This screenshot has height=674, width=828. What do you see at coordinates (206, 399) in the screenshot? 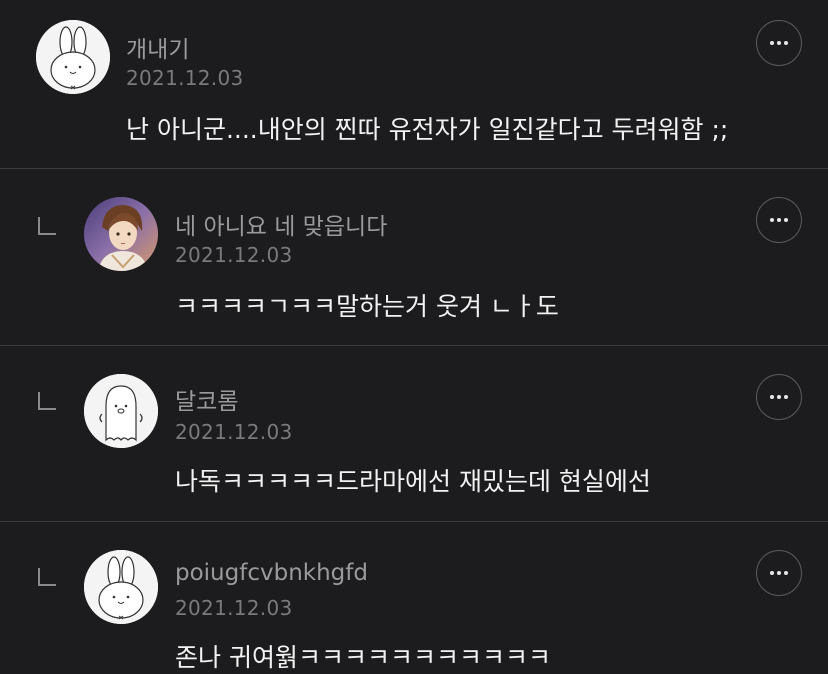
I see `comment-username: 달코롬` at bounding box center [206, 399].